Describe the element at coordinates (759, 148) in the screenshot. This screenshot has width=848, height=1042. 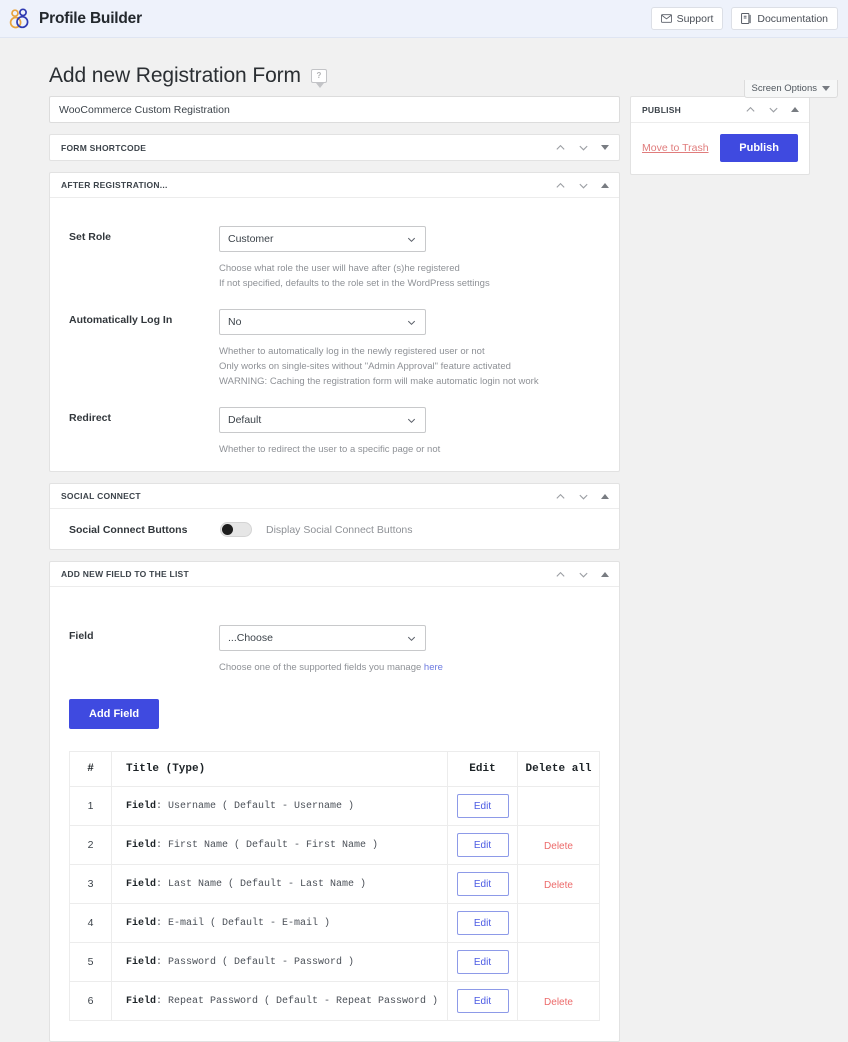
I see `publish-button: Publish` at that location.